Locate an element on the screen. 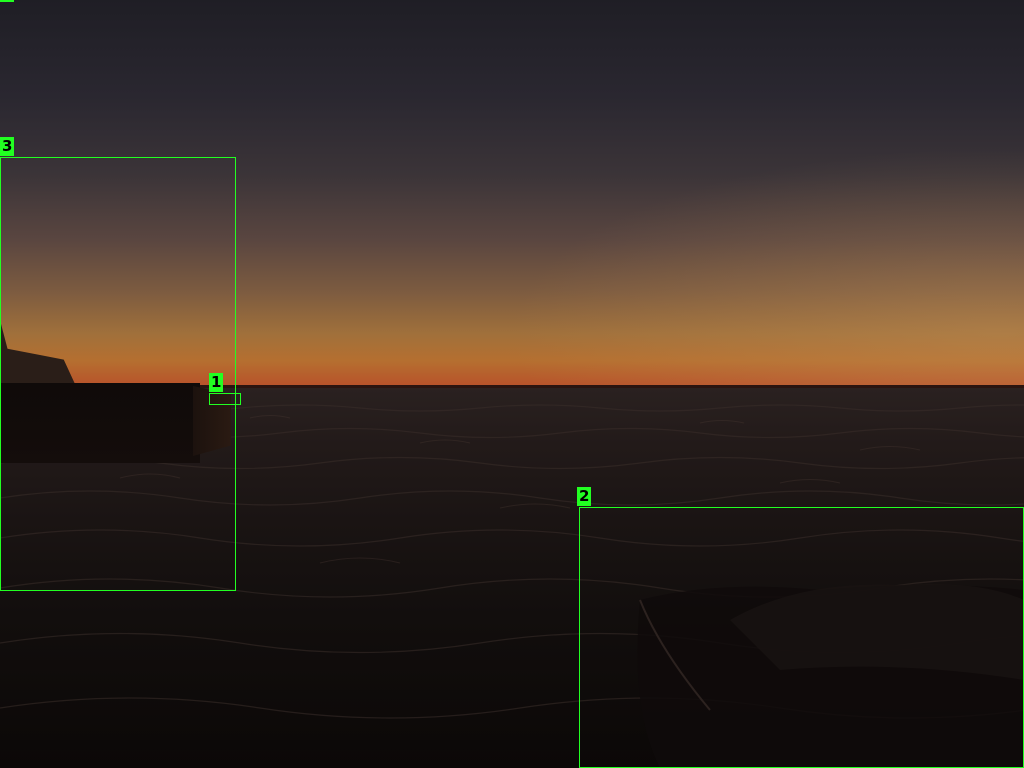 The height and width of the screenshot is (768, 1024). ship-hull is located at coordinates (100, 423).